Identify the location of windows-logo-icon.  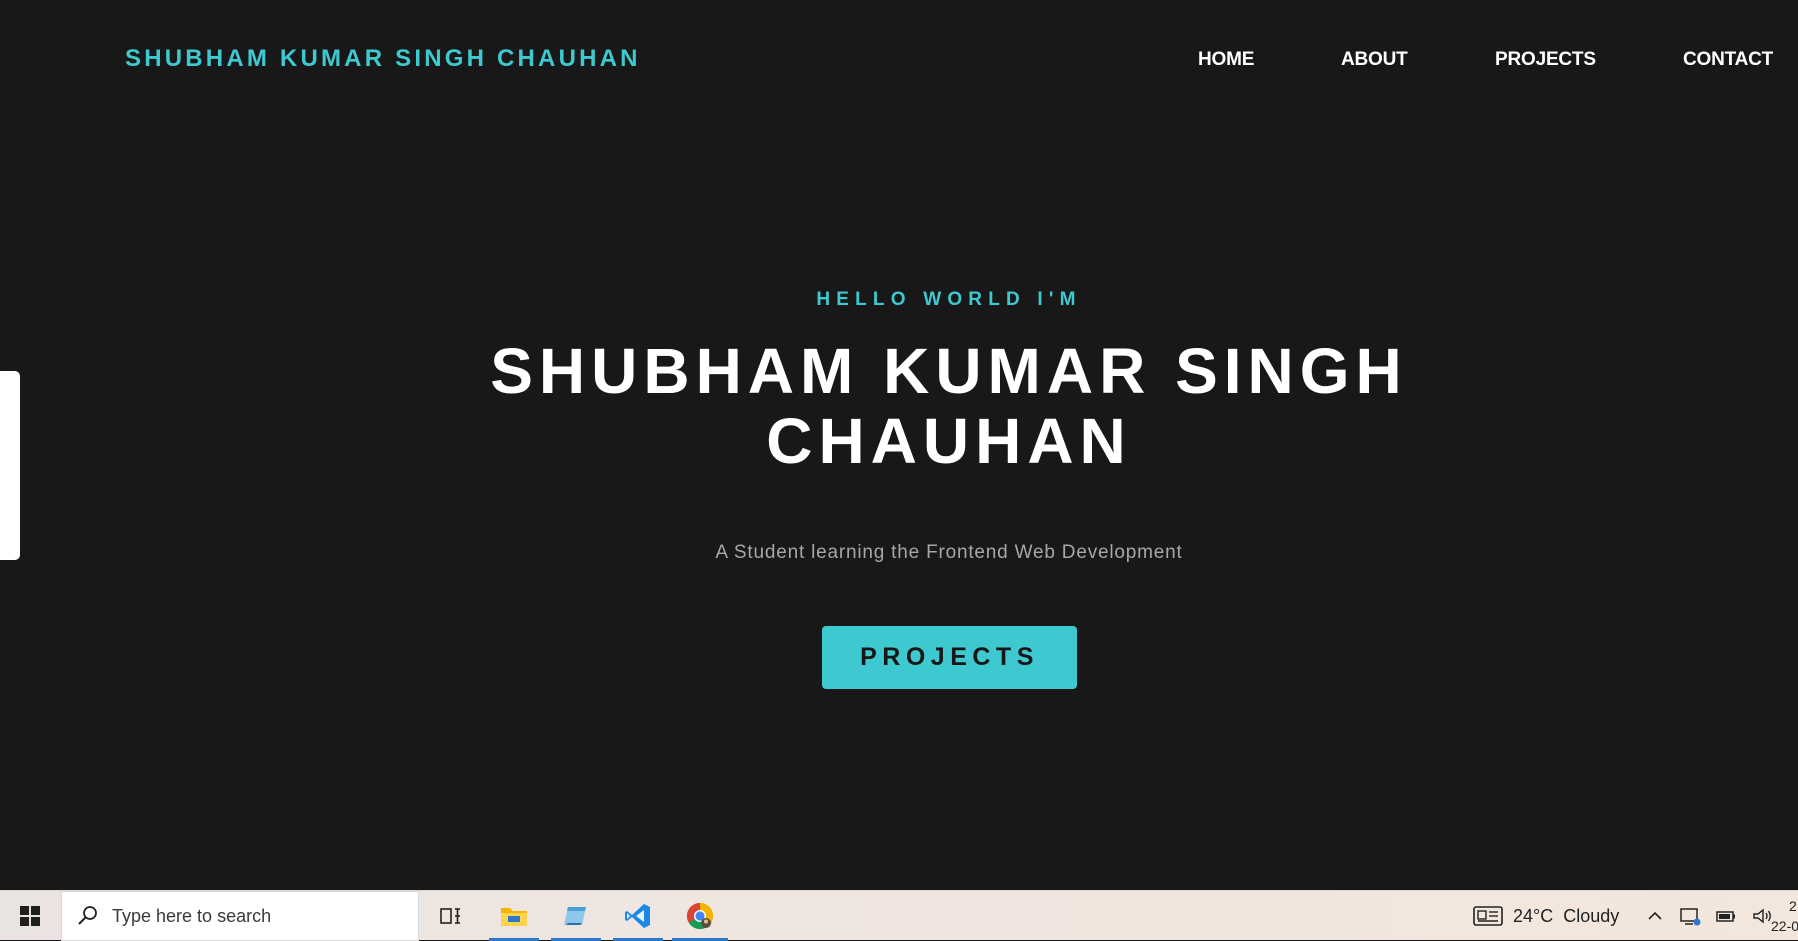
(30, 916).